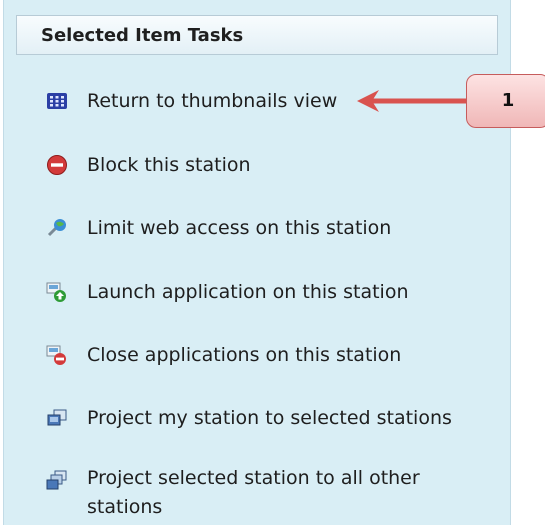 The image size is (545, 525). What do you see at coordinates (257, 165) in the screenshot?
I see `task-block-station: Block this station` at bounding box center [257, 165].